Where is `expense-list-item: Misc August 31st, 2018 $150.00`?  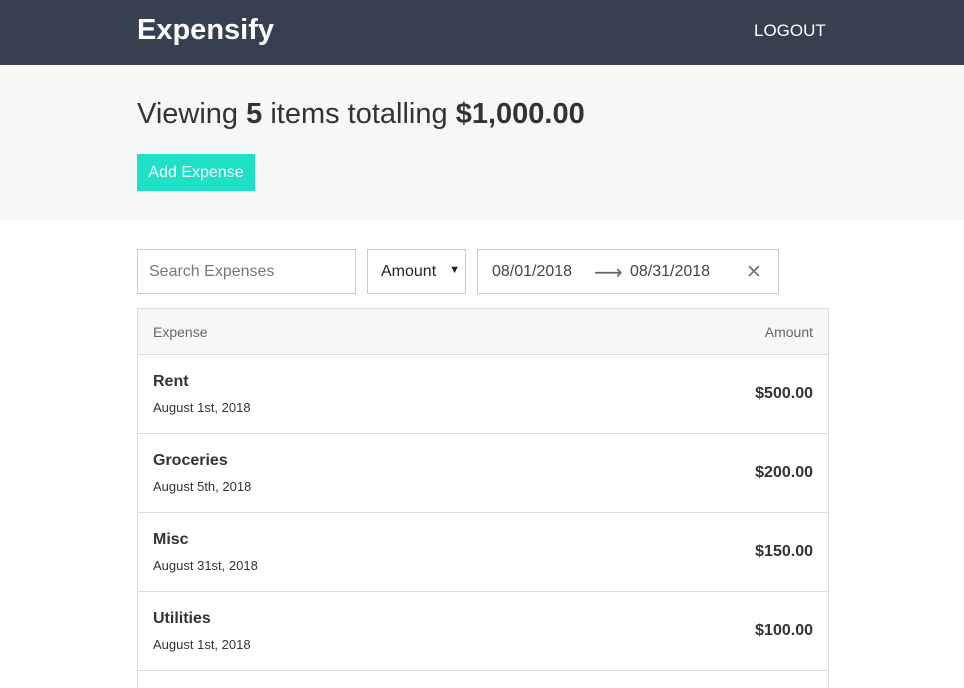
expense-list-item: Misc August 31st, 2018 $150.00 is located at coordinates (483, 552).